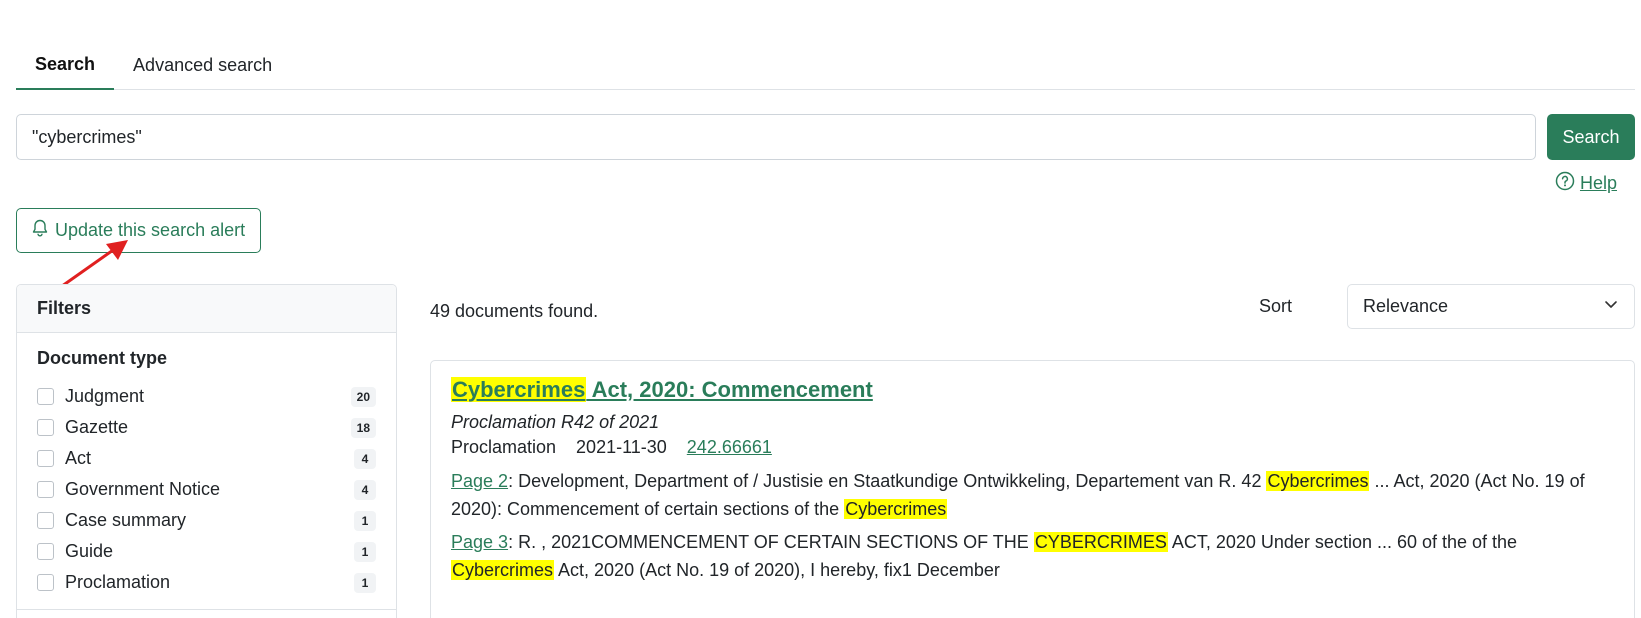 This screenshot has width=1641, height=618. Describe the element at coordinates (1276, 306) in the screenshot. I see `sort-label: Sort` at that location.